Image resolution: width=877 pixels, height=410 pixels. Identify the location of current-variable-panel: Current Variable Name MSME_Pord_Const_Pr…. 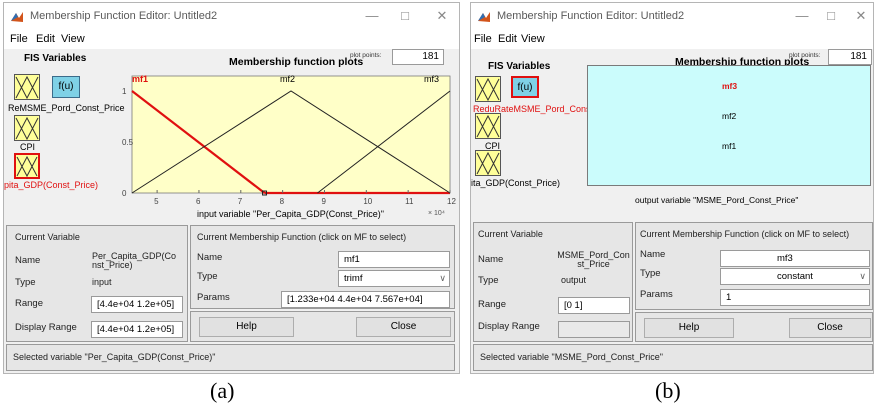
(553, 282).